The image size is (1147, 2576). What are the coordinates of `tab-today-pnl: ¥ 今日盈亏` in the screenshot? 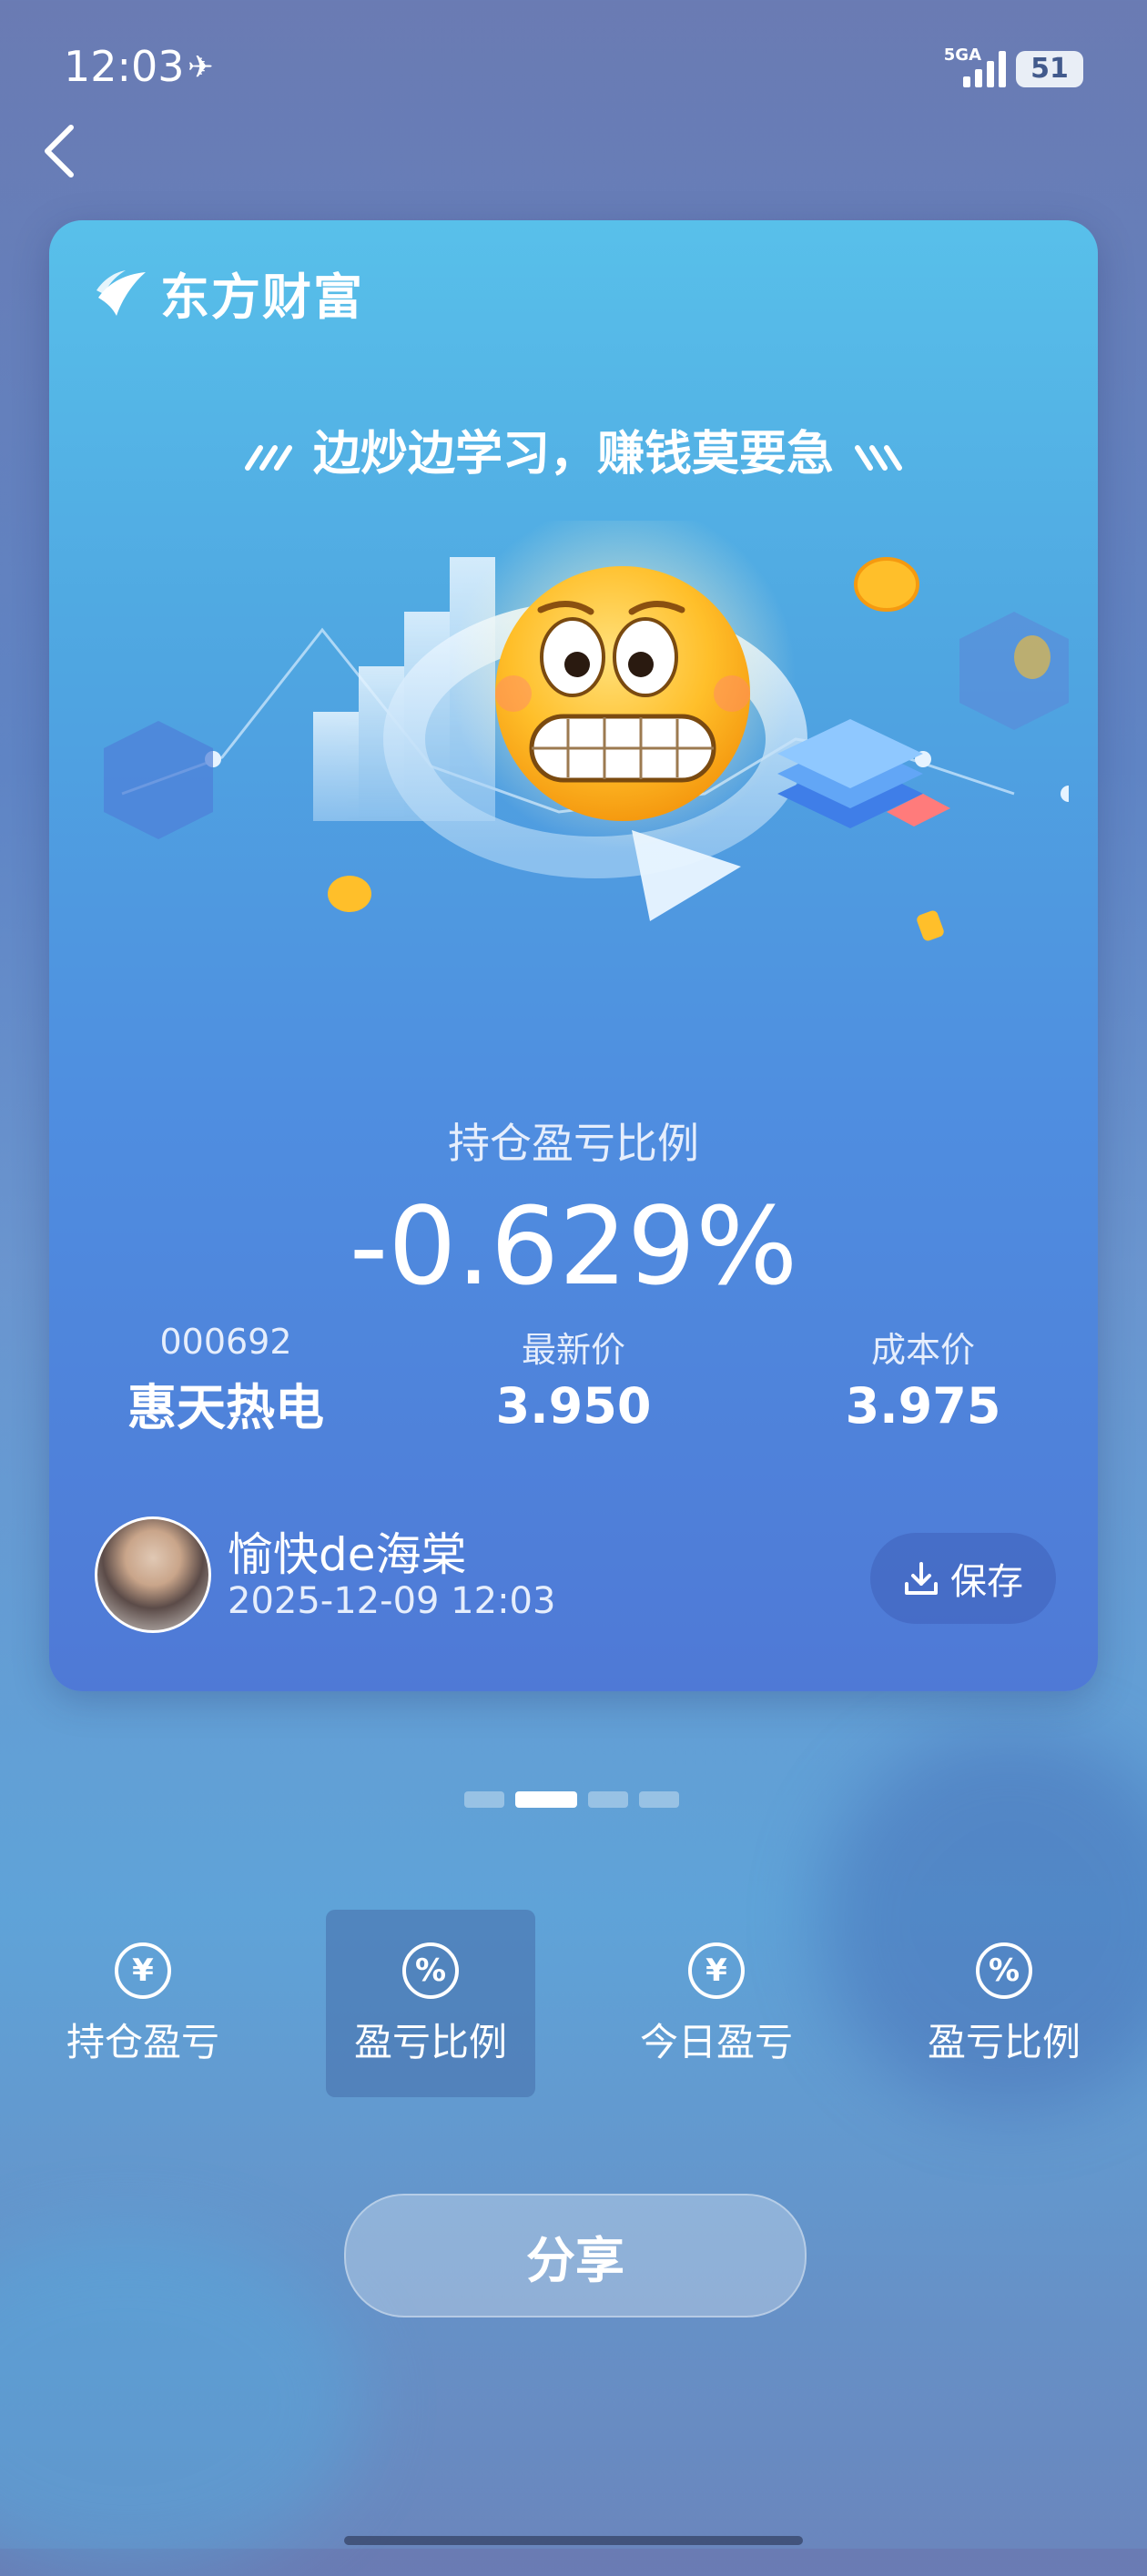 It's located at (716, 2003).